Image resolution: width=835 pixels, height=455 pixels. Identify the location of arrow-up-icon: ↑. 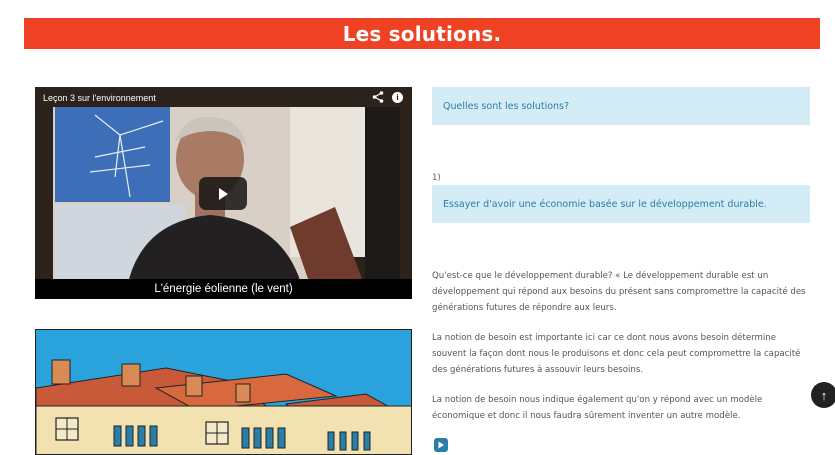
(824, 395).